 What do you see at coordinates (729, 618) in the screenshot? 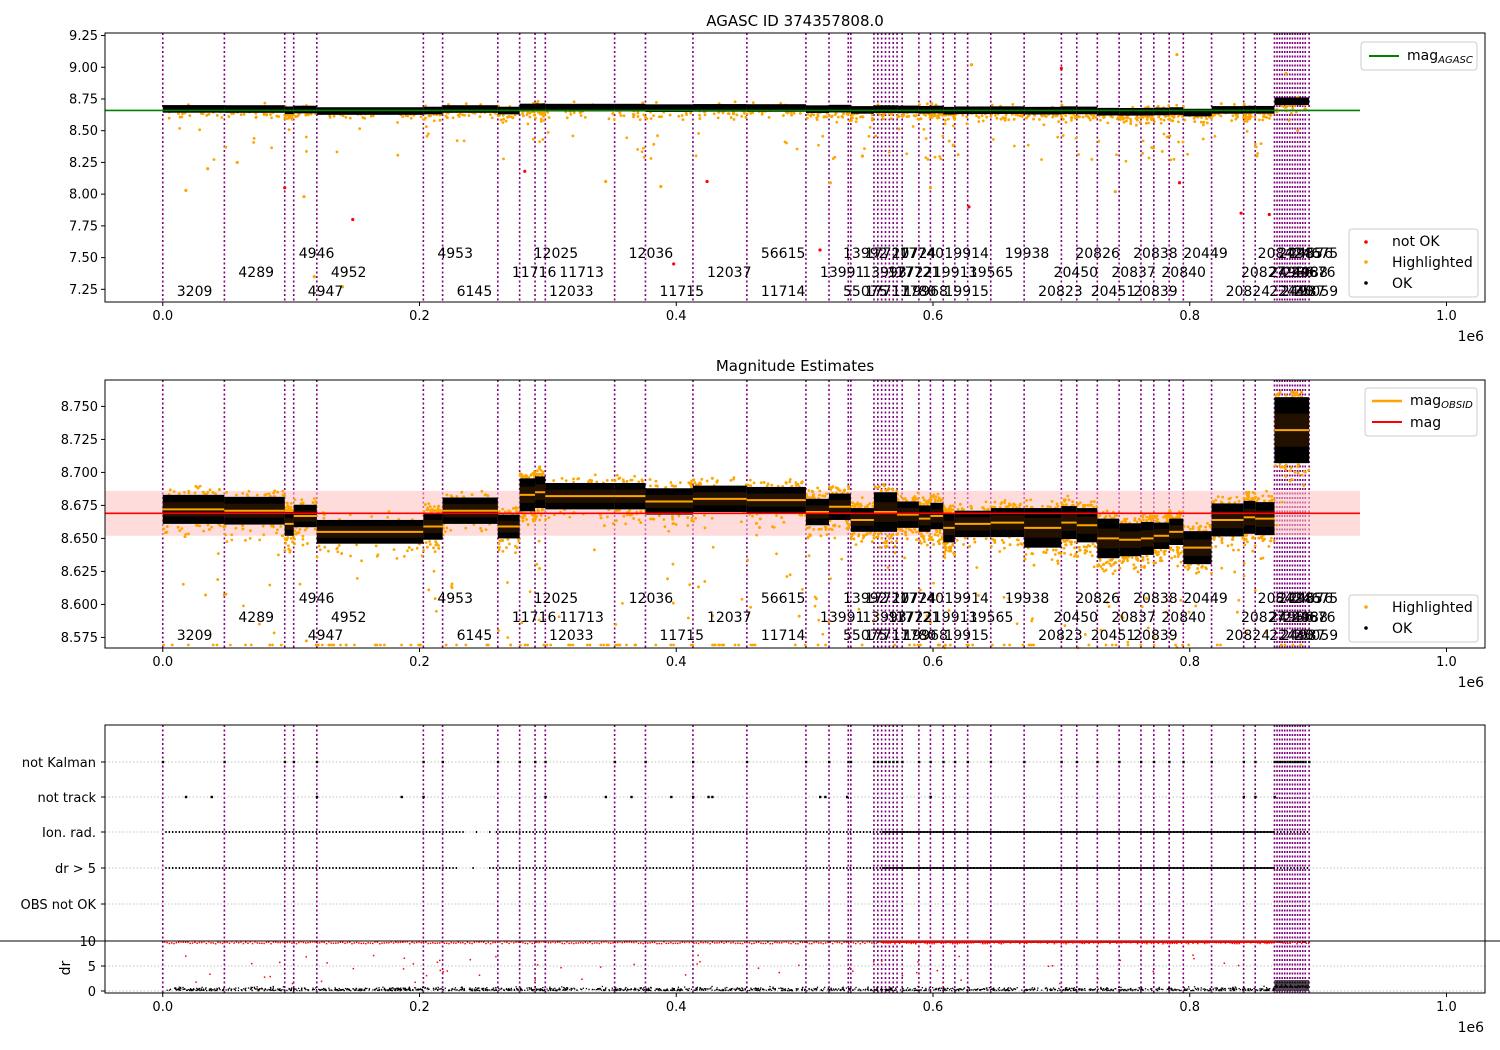
I see `panel2-obsid-label: 12037` at bounding box center [729, 618].